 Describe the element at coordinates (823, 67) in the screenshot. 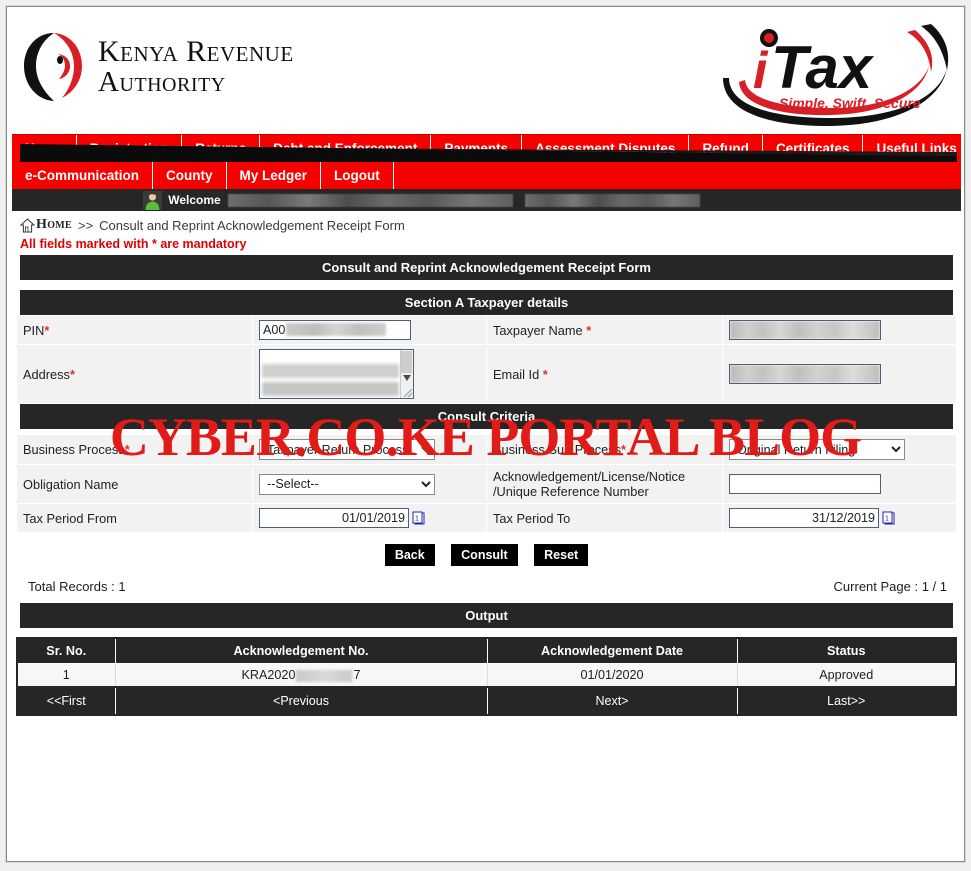

I see `svg-text: Tax` at that location.